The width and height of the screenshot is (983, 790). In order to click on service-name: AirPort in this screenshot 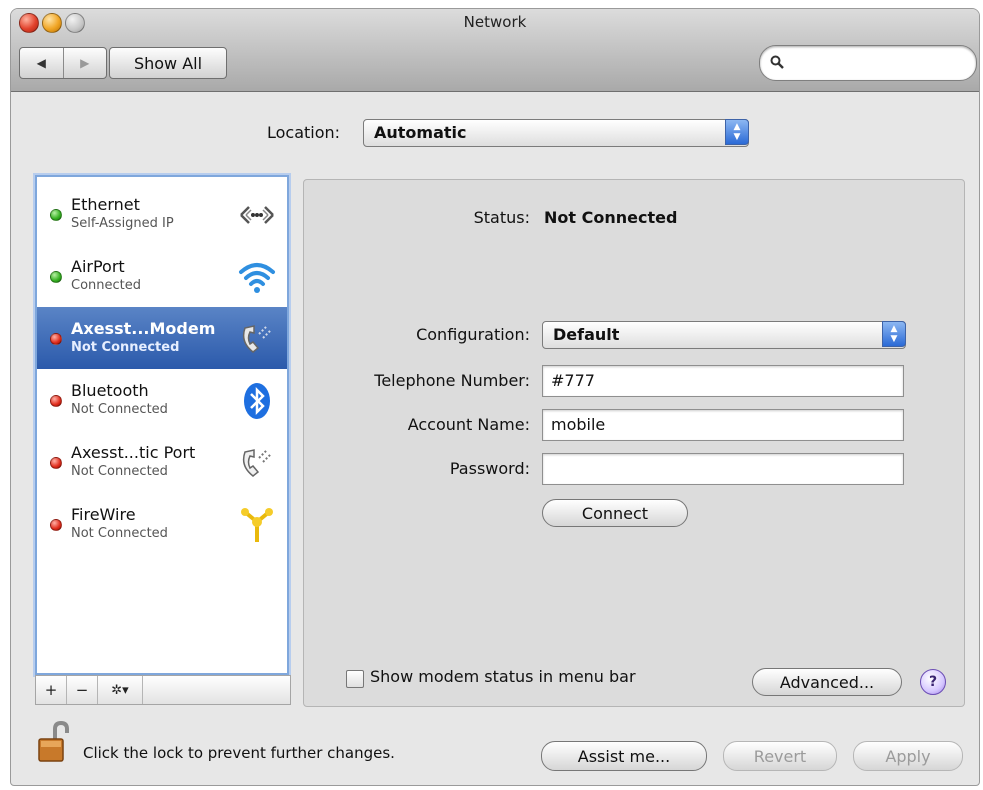, I will do `click(98, 266)`.